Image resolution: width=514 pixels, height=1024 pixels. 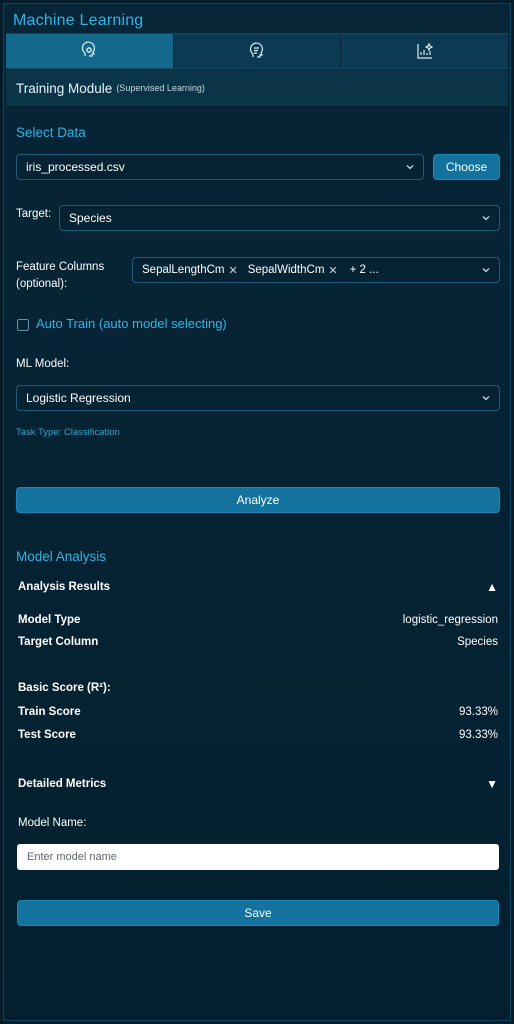 I want to click on analyze-button: Analyze, so click(x=258, y=500).